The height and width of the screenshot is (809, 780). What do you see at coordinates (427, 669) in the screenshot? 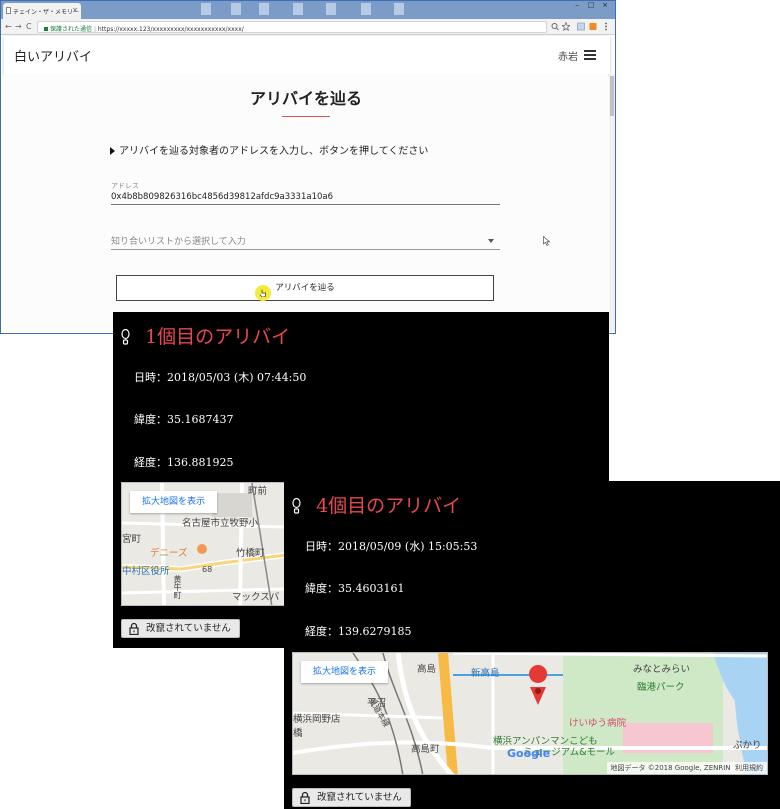
I see `map-label: 高島` at bounding box center [427, 669].